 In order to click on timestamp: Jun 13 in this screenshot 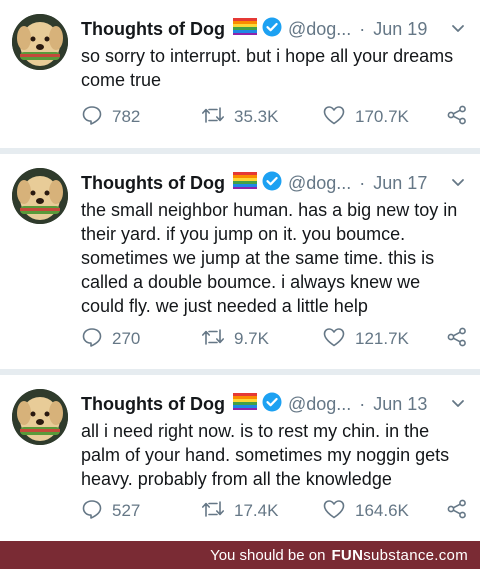, I will do `click(400, 404)`.